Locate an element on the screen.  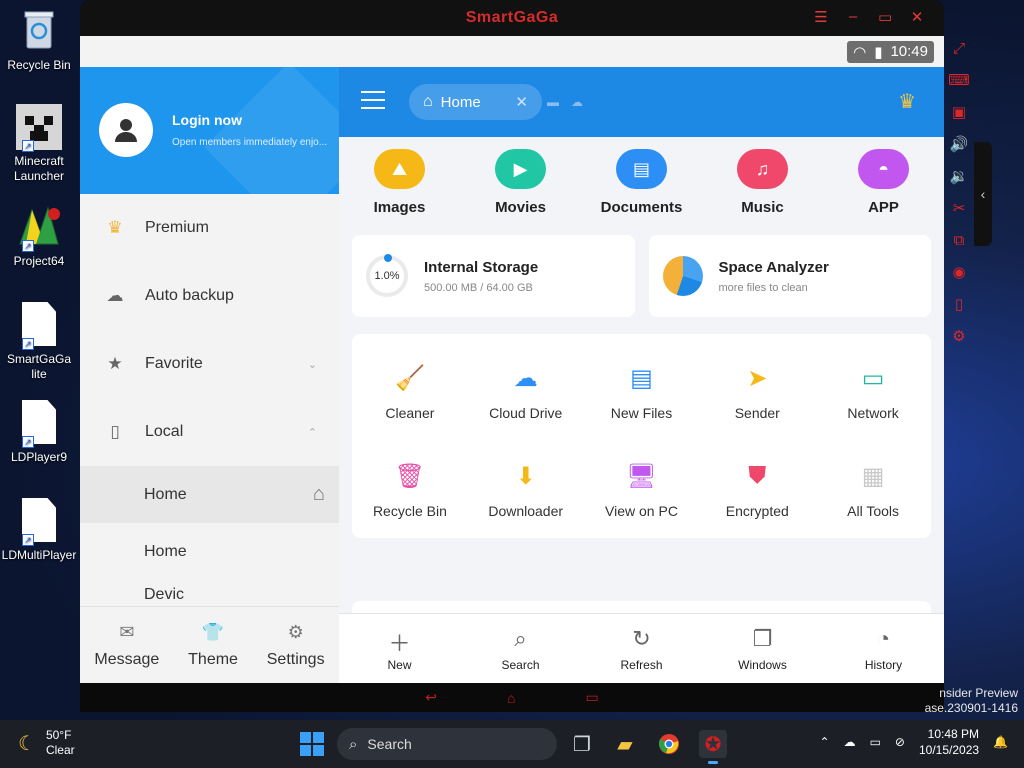
monitor-icon: ▭ is located at coordinates (875, 742).